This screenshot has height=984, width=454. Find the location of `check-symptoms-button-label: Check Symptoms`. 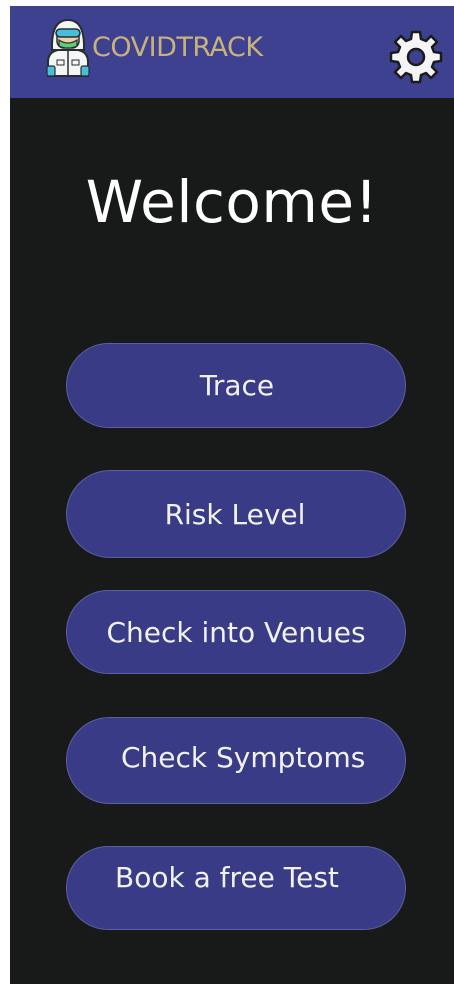

check-symptoms-button-label: Check Symptoms is located at coordinates (243, 757).